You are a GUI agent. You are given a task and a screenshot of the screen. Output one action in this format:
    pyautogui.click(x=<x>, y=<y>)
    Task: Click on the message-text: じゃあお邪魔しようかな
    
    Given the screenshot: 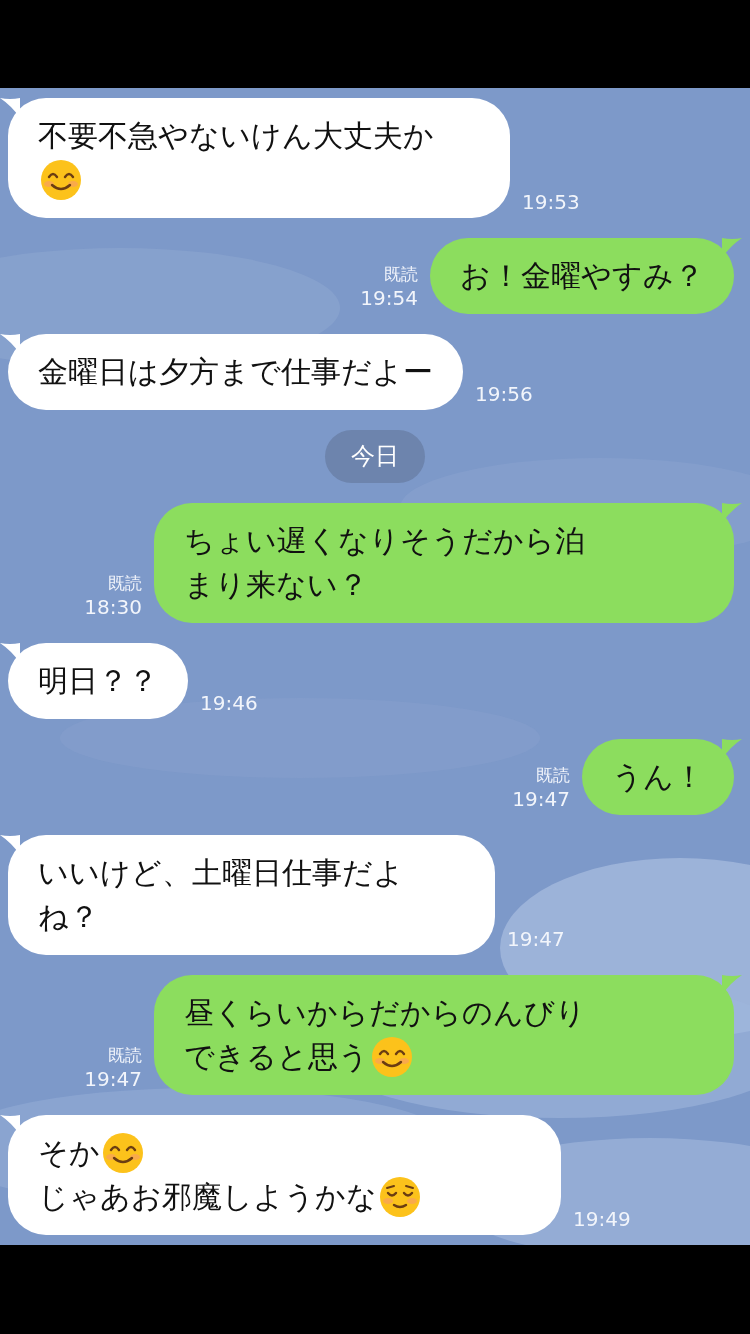 What is the action you would take?
    pyautogui.click(x=207, y=1197)
    